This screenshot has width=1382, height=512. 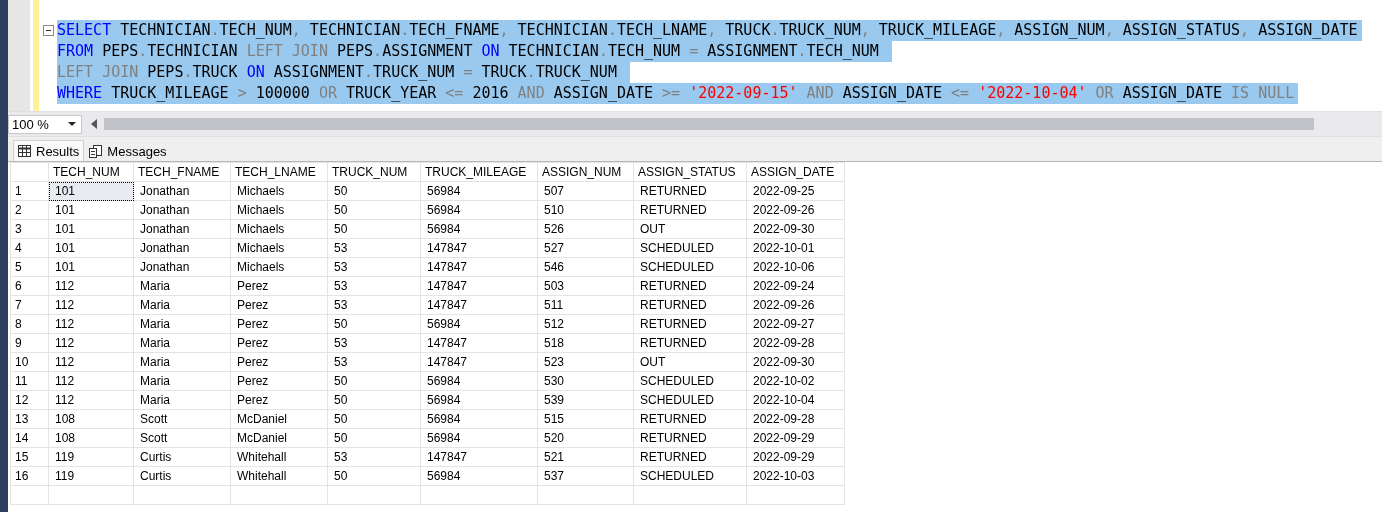 I want to click on table-cell: 2022-10-02, so click(x=795, y=381).